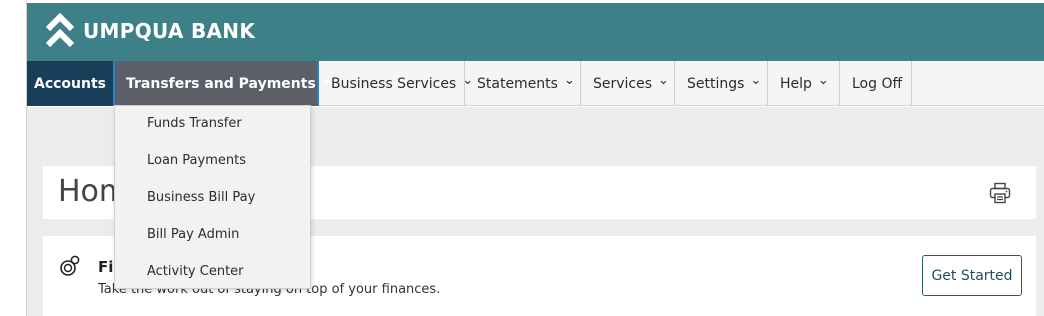 The image size is (1044, 316). I want to click on coins-icon-svg, so click(70, 265).